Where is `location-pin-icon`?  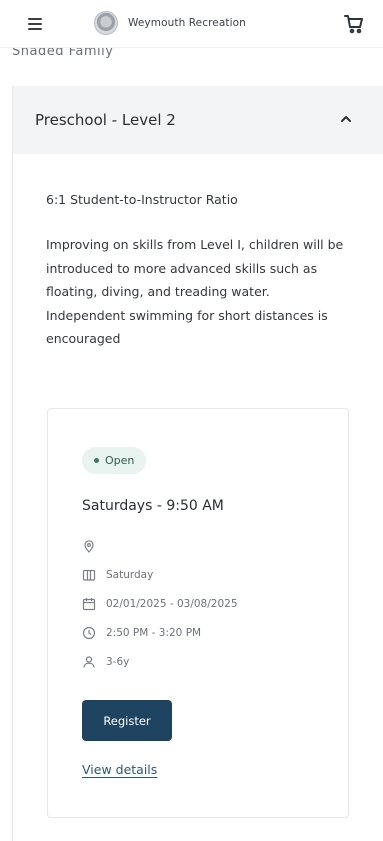
location-pin-icon is located at coordinates (89, 546).